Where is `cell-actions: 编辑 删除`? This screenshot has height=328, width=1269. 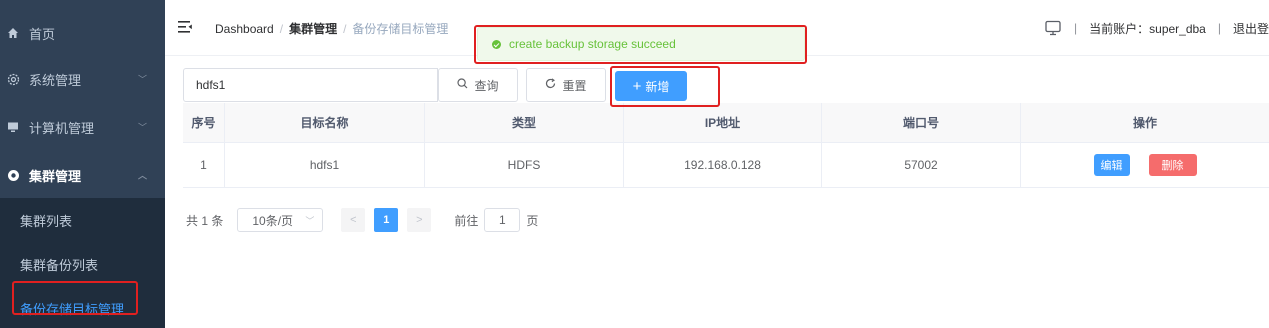
cell-actions: 编辑 删除 is located at coordinates (1145, 165).